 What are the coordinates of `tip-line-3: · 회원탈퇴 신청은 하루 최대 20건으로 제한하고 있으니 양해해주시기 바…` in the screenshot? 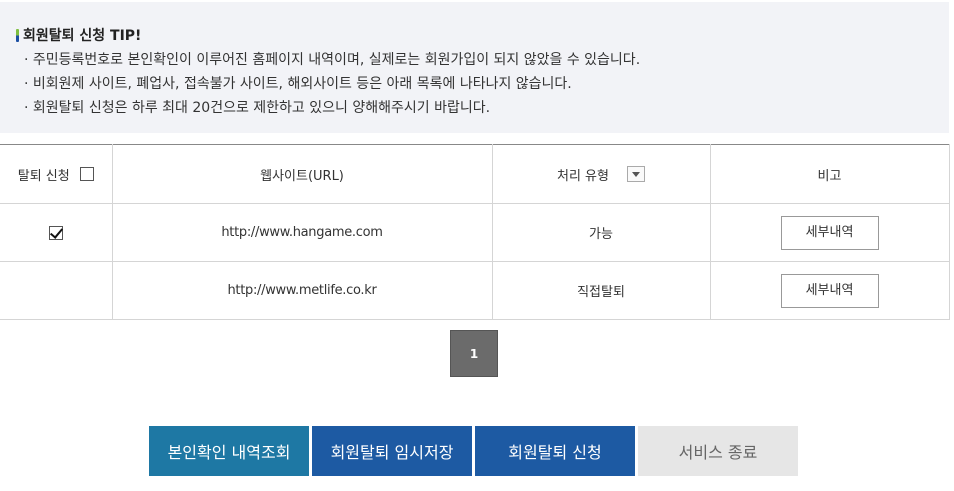 It's located at (257, 108).